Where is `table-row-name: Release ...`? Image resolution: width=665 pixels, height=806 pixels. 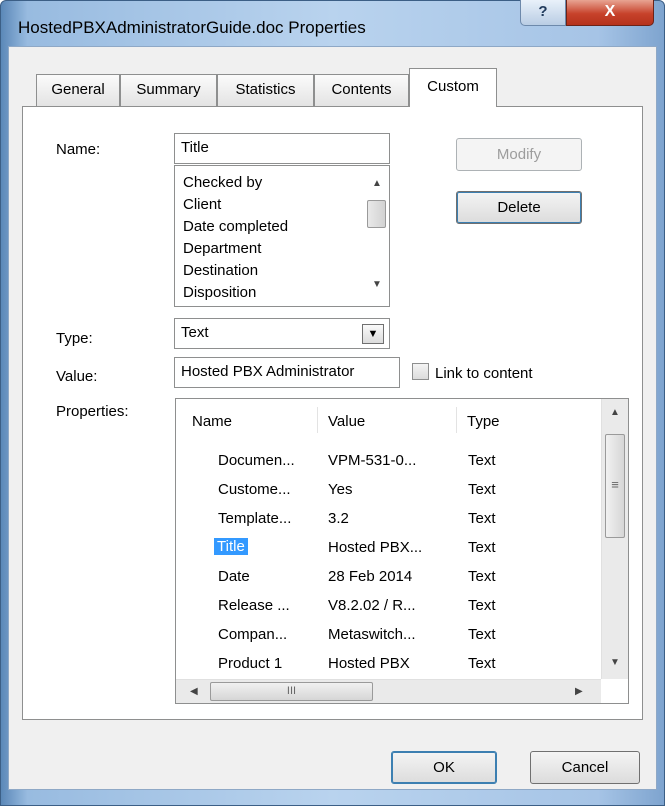
table-row-name: Release ... is located at coordinates (254, 605).